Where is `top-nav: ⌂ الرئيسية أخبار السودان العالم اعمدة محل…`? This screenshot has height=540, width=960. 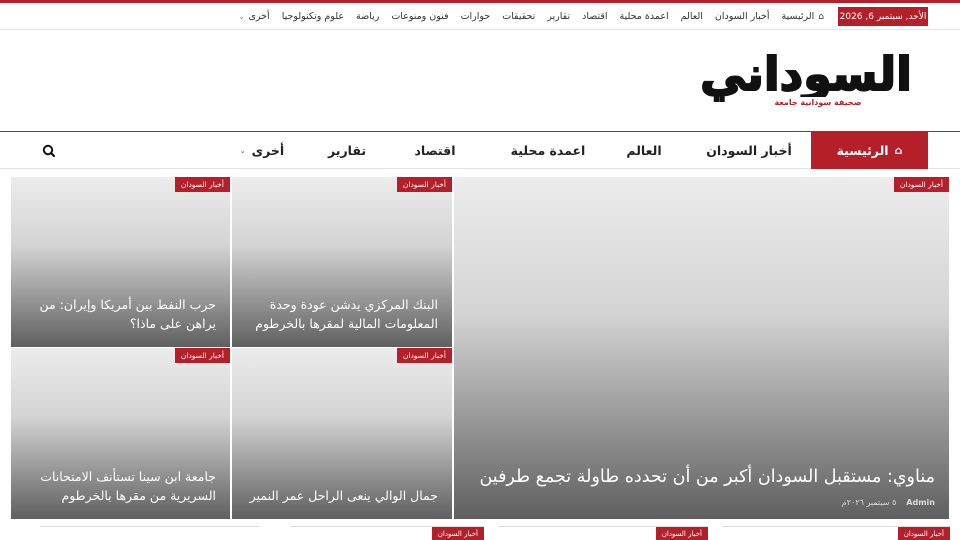 top-nav: ⌂ الرئيسية أخبار السودان العالم اعمدة محل… is located at coordinates (531, 16).